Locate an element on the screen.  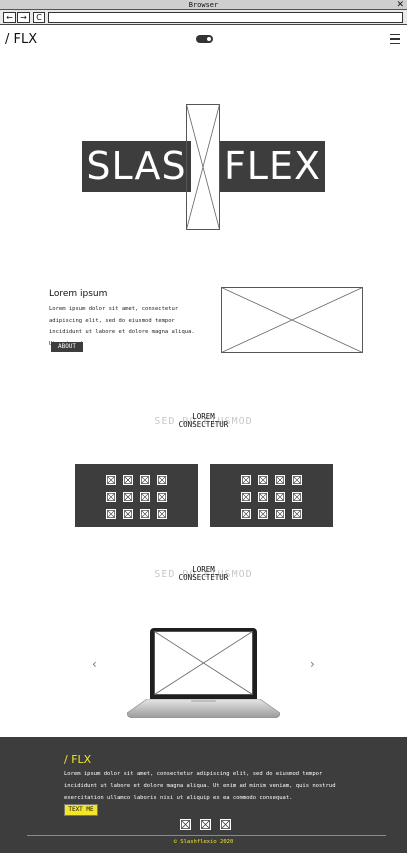
browser-toolbar: ← → C is located at coordinates (203, 17).